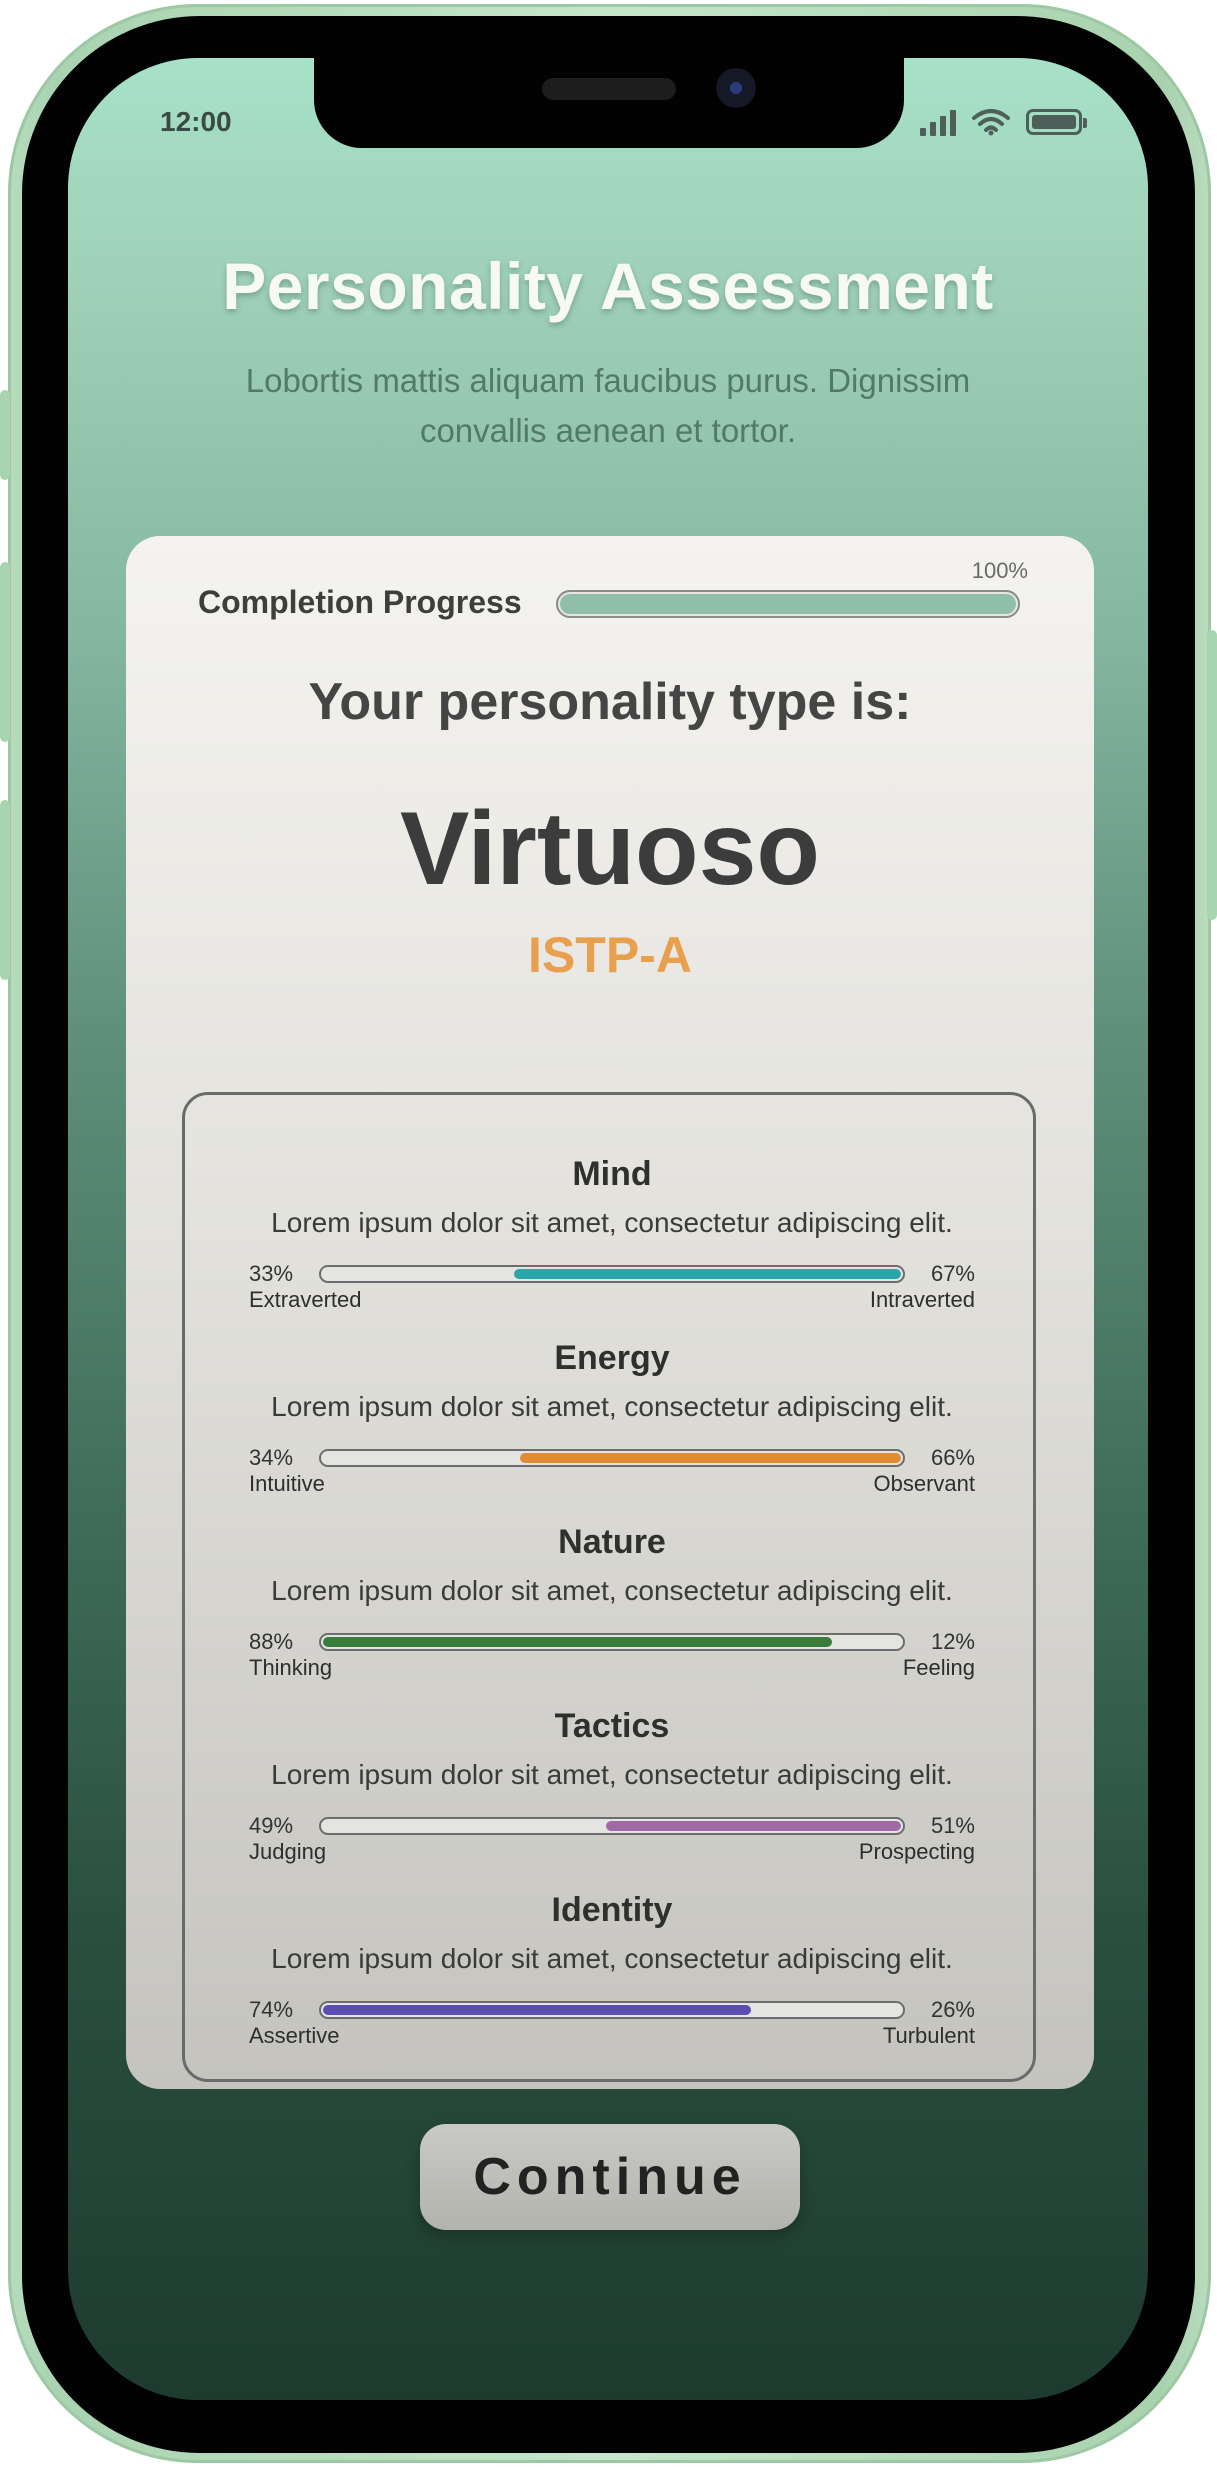 Image resolution: width=1217 pixels, height=2469 pixels. What do you see at coordinates (271, 2009) in the screenshot?
I see `trait-left-percent: 74%` at bounding box center [271, 2009].